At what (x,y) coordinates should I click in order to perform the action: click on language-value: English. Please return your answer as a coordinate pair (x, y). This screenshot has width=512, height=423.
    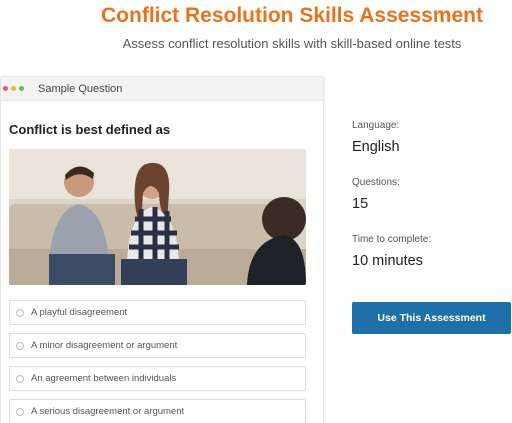
    Looking at the image, I should click on (376, 147).